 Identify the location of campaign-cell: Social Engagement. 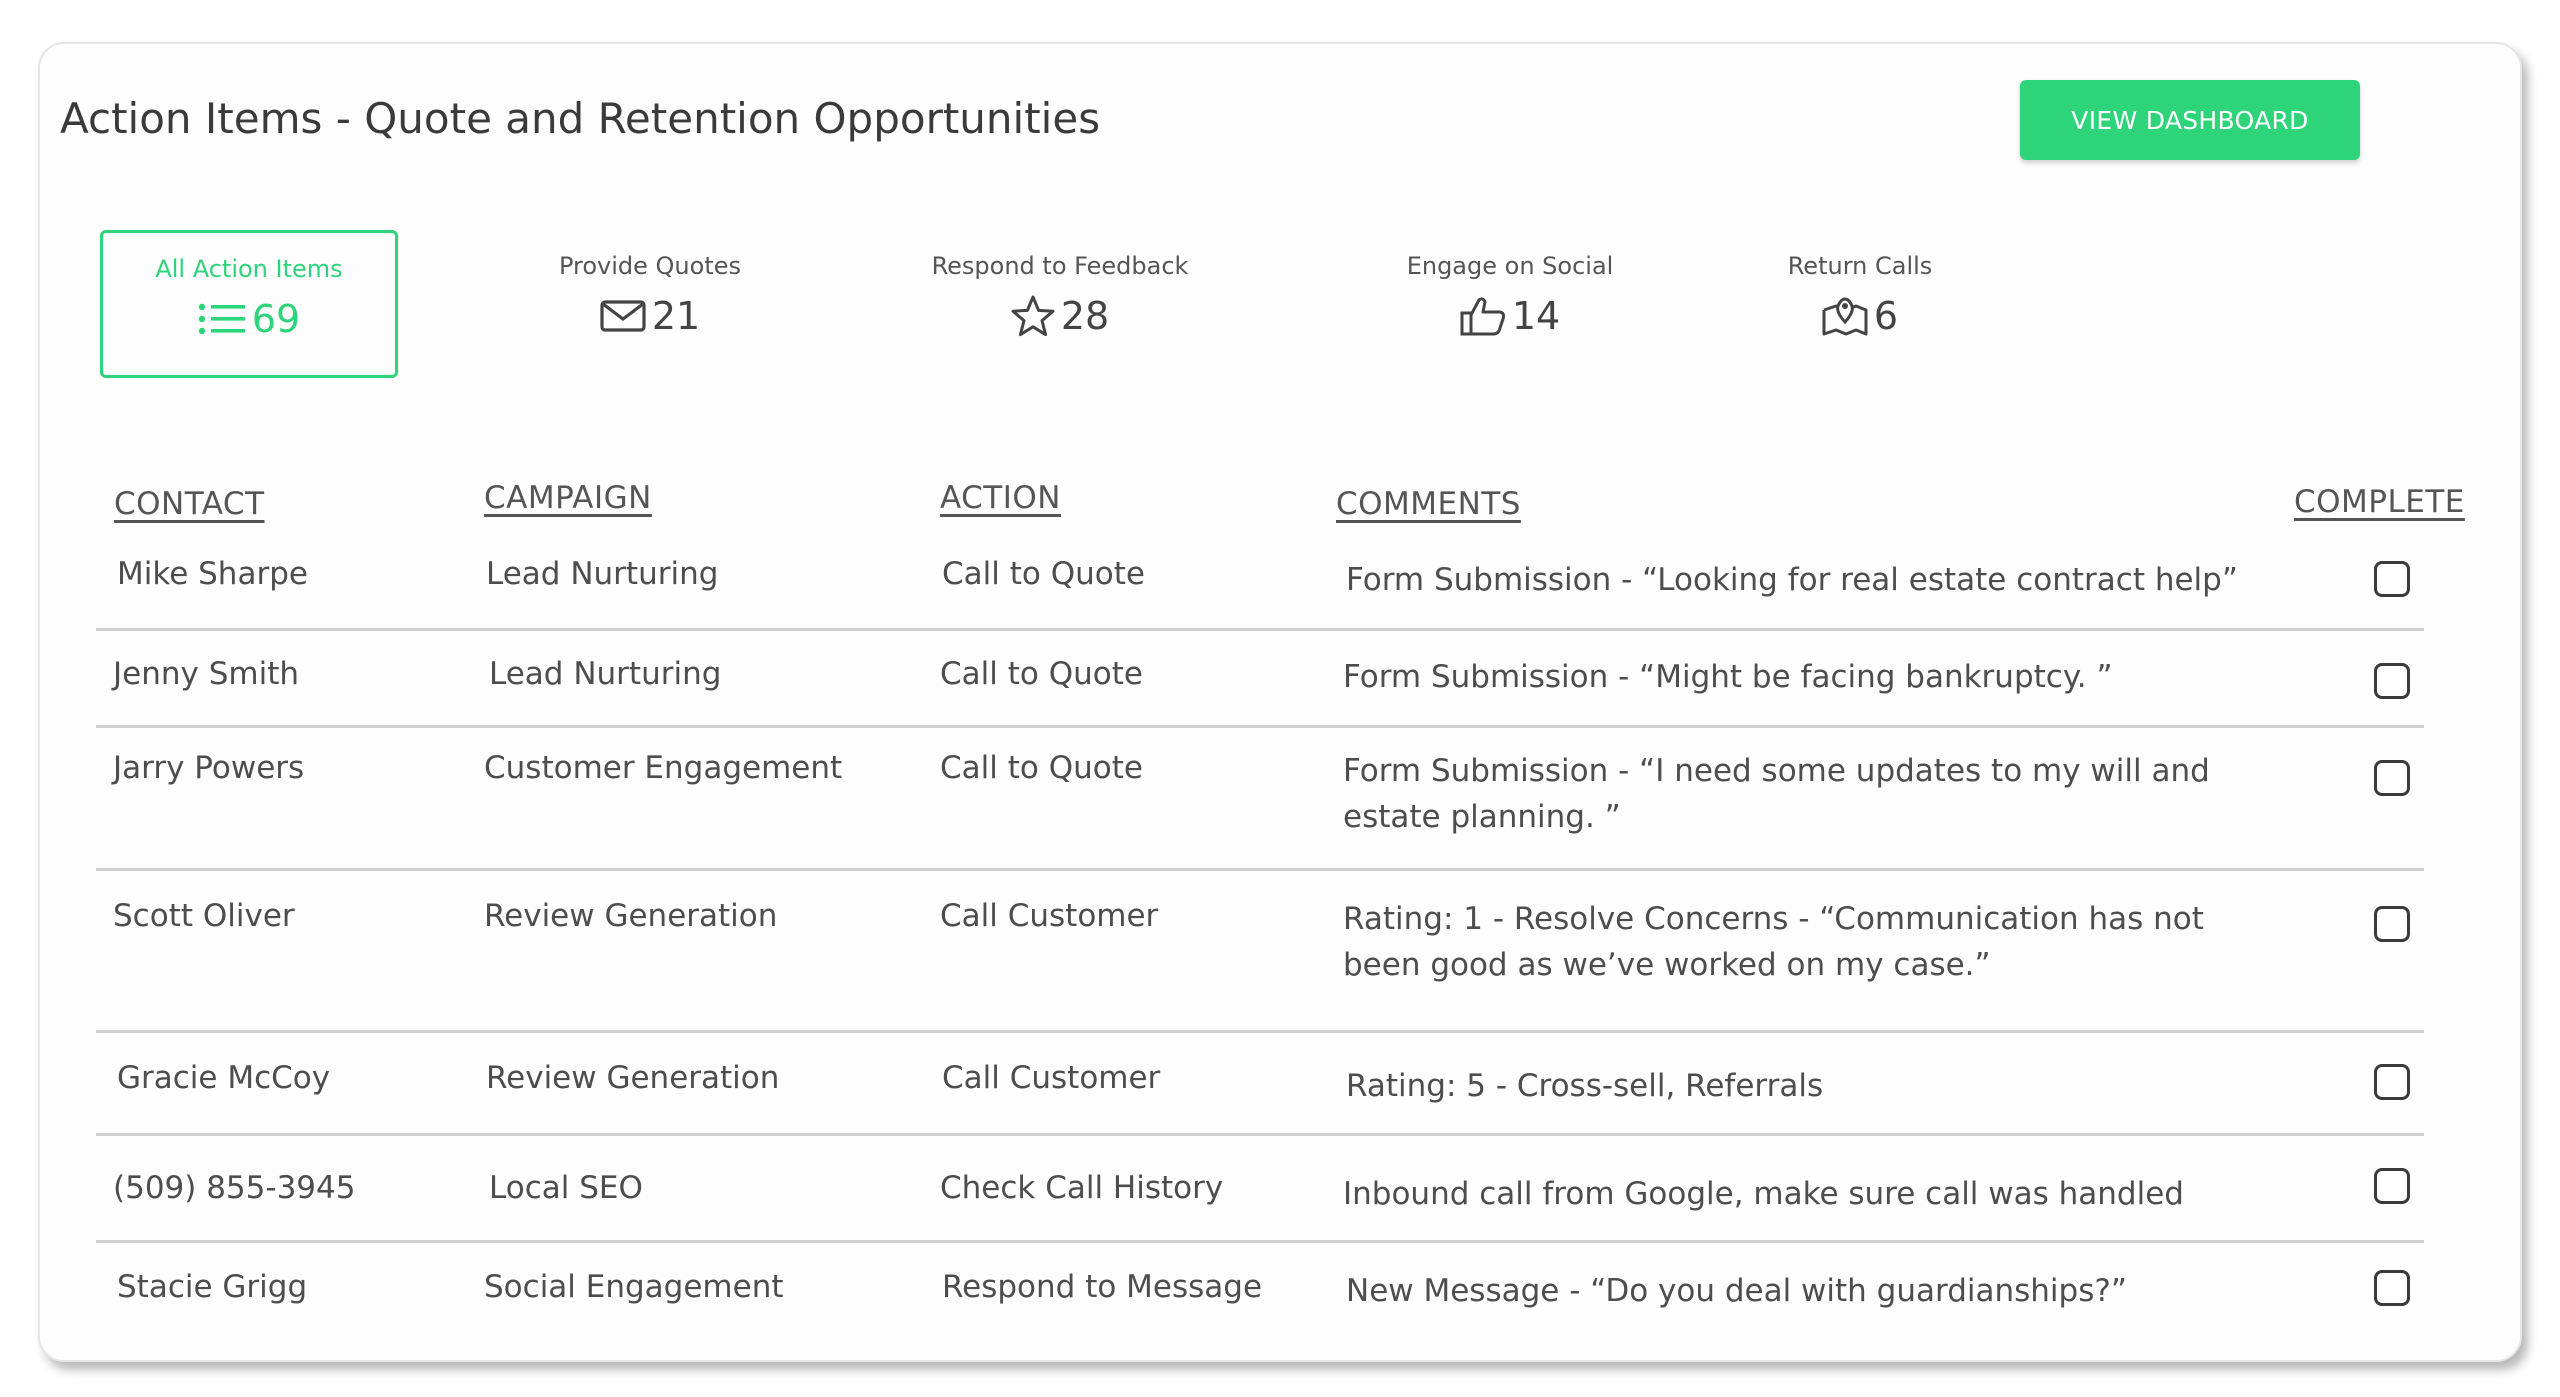
(634, 1287).